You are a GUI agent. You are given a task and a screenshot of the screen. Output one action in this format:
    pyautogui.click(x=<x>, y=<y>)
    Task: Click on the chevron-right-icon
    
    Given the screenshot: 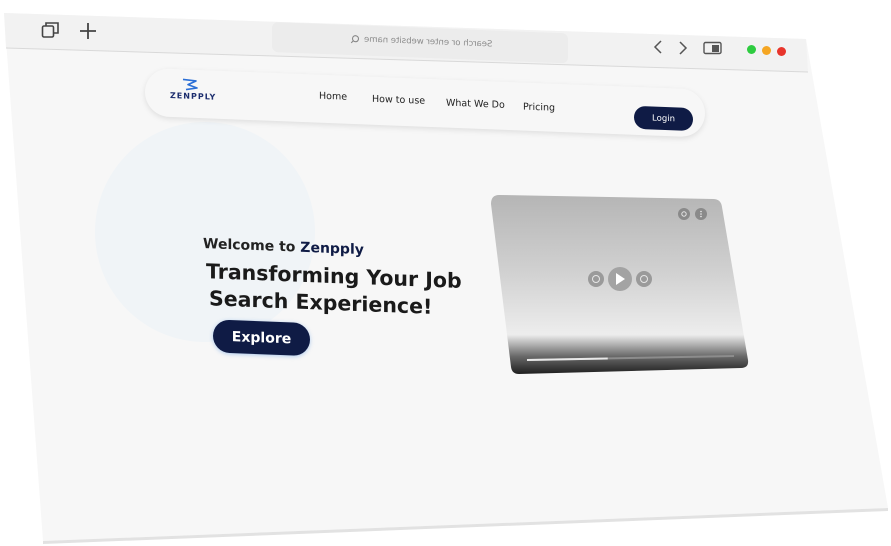 What is the action you would take?
    pyautogui.click(x=683, y=48)
    